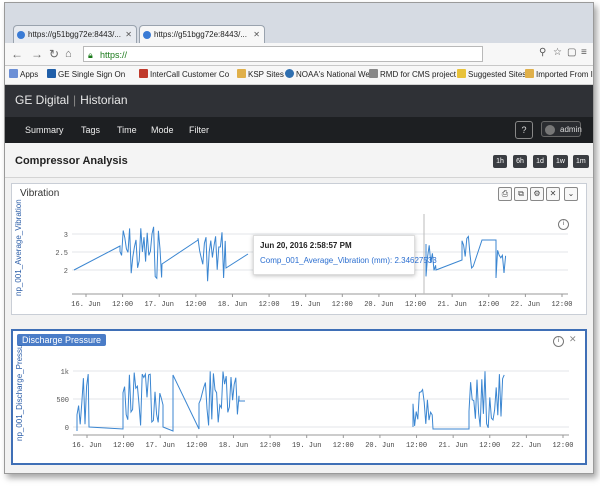 The height and width of the screenshot is (500, 600). What do you see at coordinates (524, 130) in the screenshot?
I see `help-button: ?` at bounding box center [524, 130].